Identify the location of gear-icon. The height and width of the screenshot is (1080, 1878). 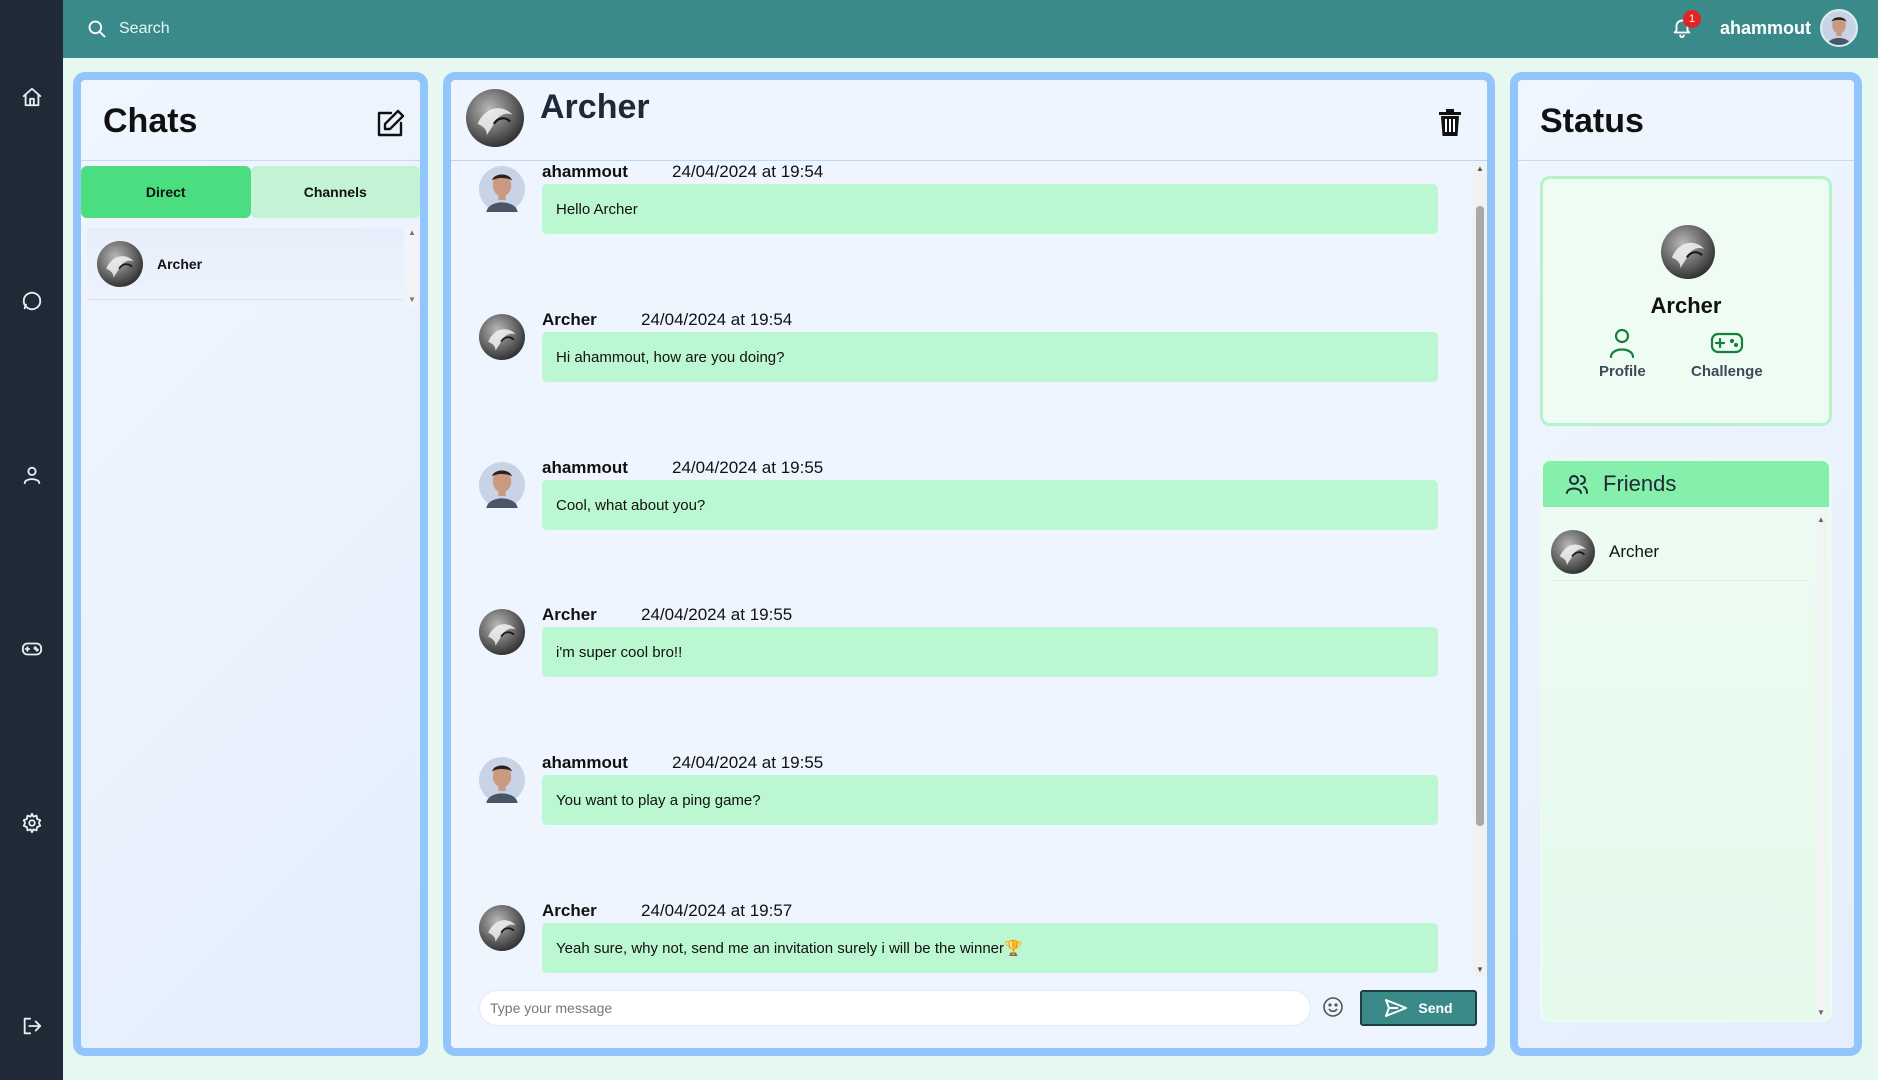
(32, 823).